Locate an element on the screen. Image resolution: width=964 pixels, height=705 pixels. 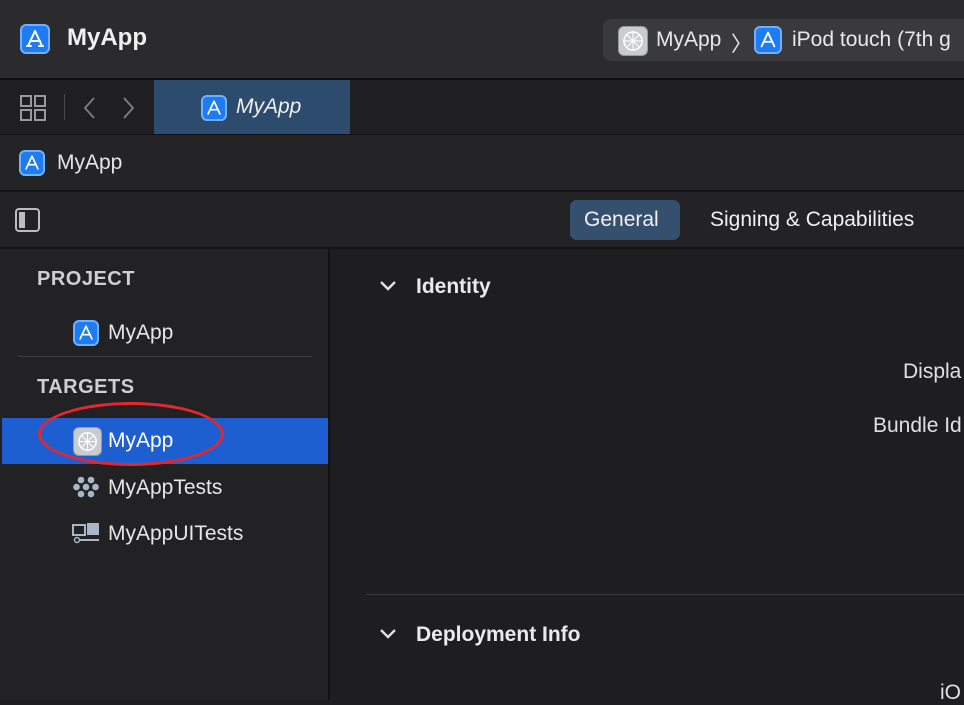
device-icon is located at coordinates (768, 40).